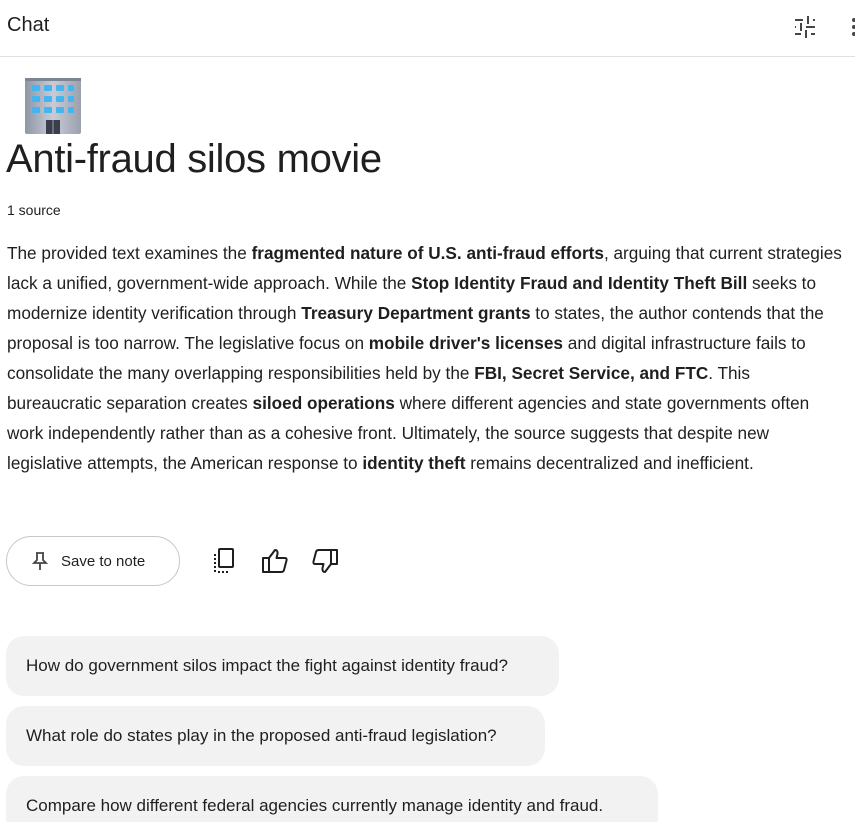 The image size is (855, 822). I want to click on summary-bold-segment: FBI, Secret Service, and FTC, so click(591, 373).